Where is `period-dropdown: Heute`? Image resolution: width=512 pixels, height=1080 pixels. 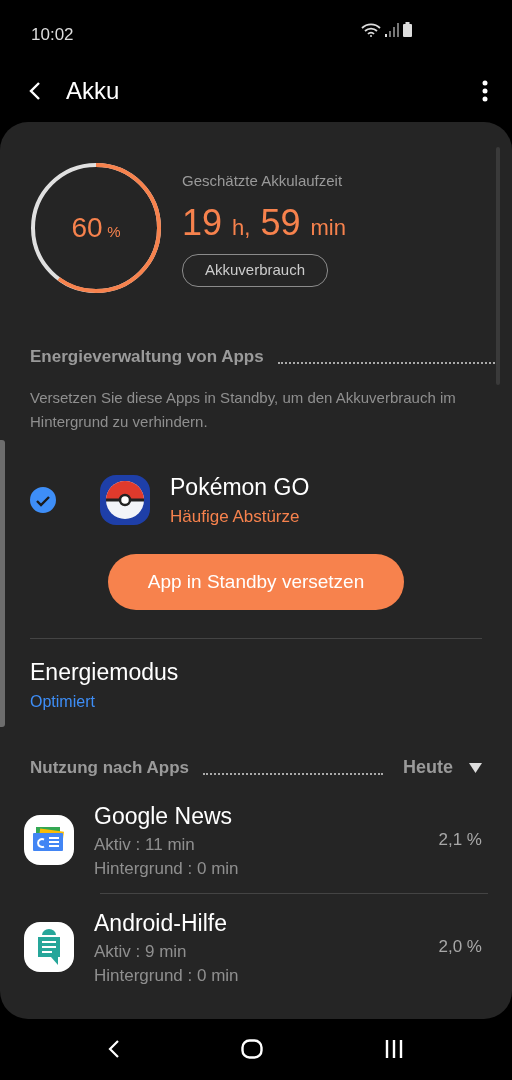
period-dropdown: Heute is located at coordinates (428, 767).